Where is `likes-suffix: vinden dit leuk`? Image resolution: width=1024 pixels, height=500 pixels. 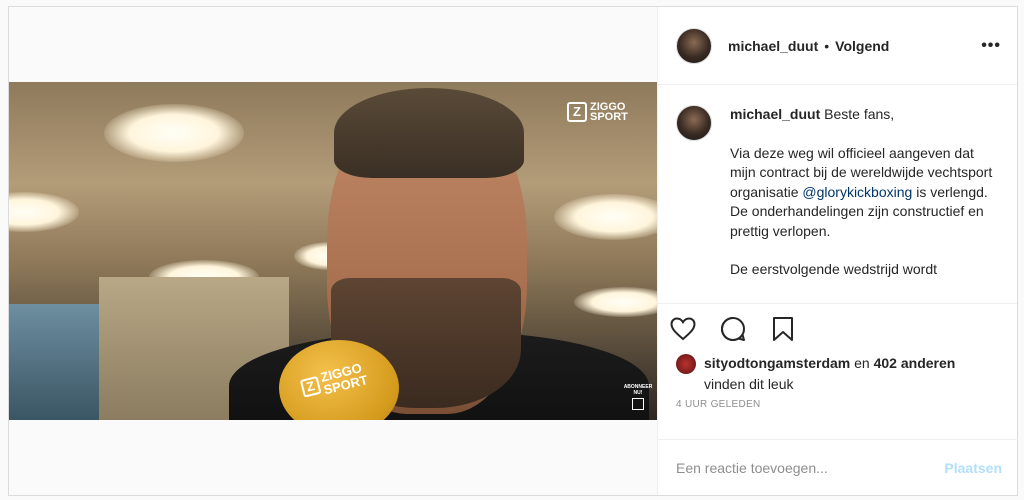 likes-suffix: vinden dit leuk is located at coordinates (749, 384).